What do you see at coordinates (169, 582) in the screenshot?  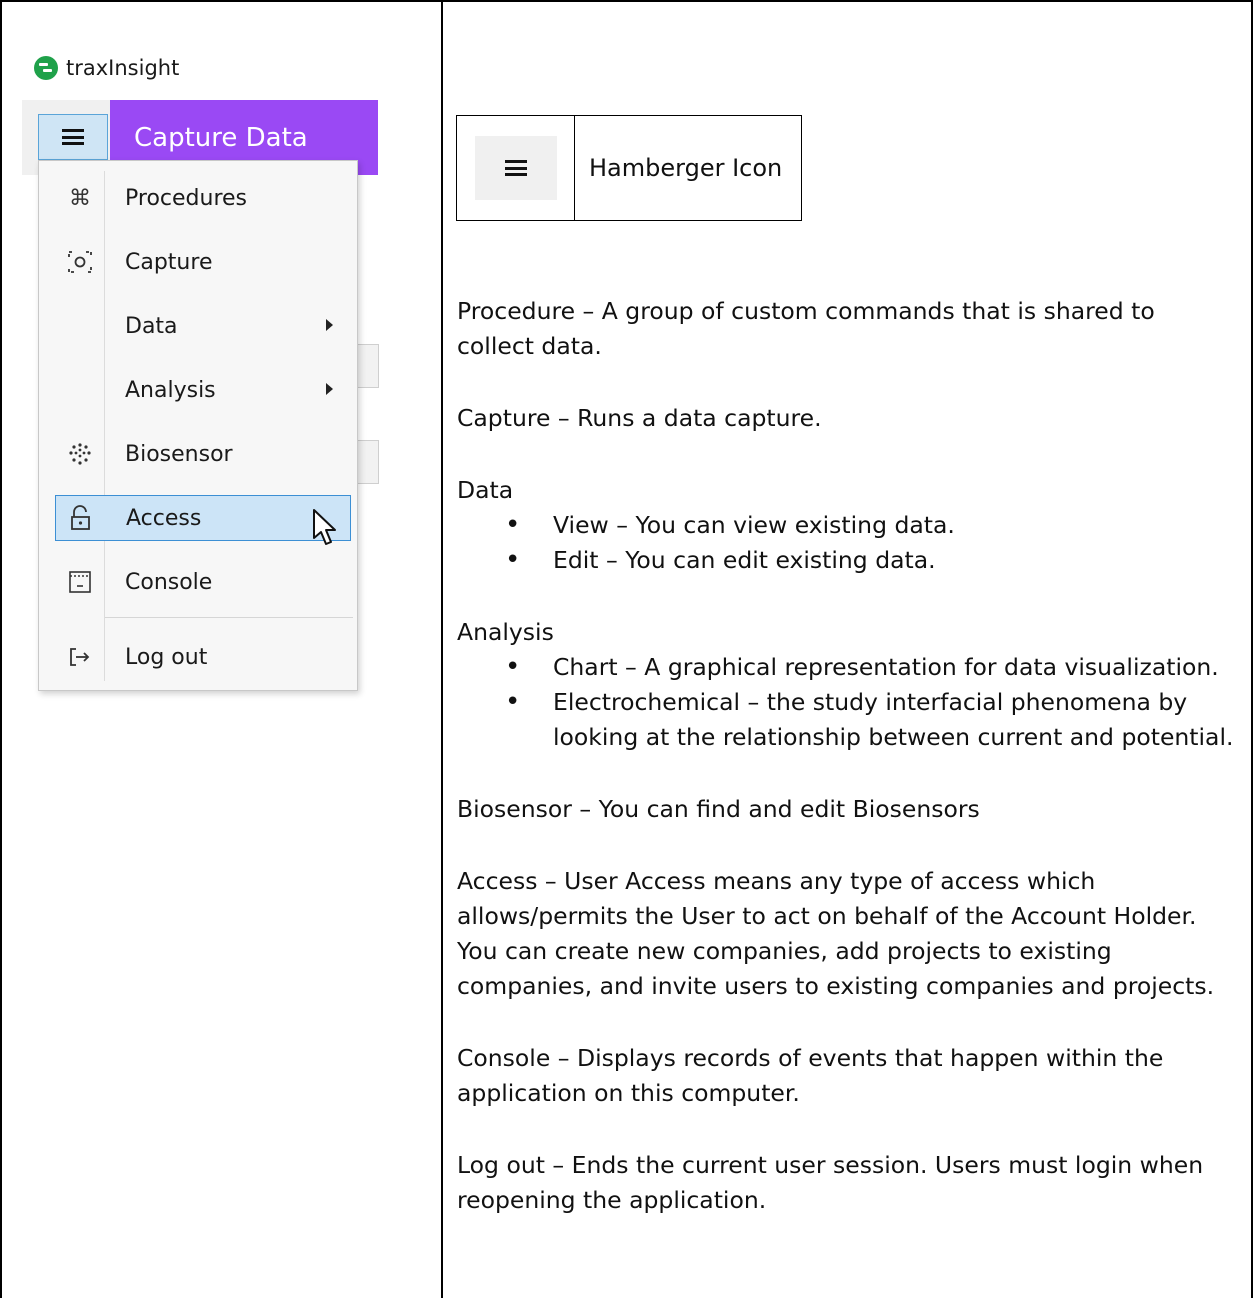 I see `menu-item-label: Console` at bounding box center [169, 582].